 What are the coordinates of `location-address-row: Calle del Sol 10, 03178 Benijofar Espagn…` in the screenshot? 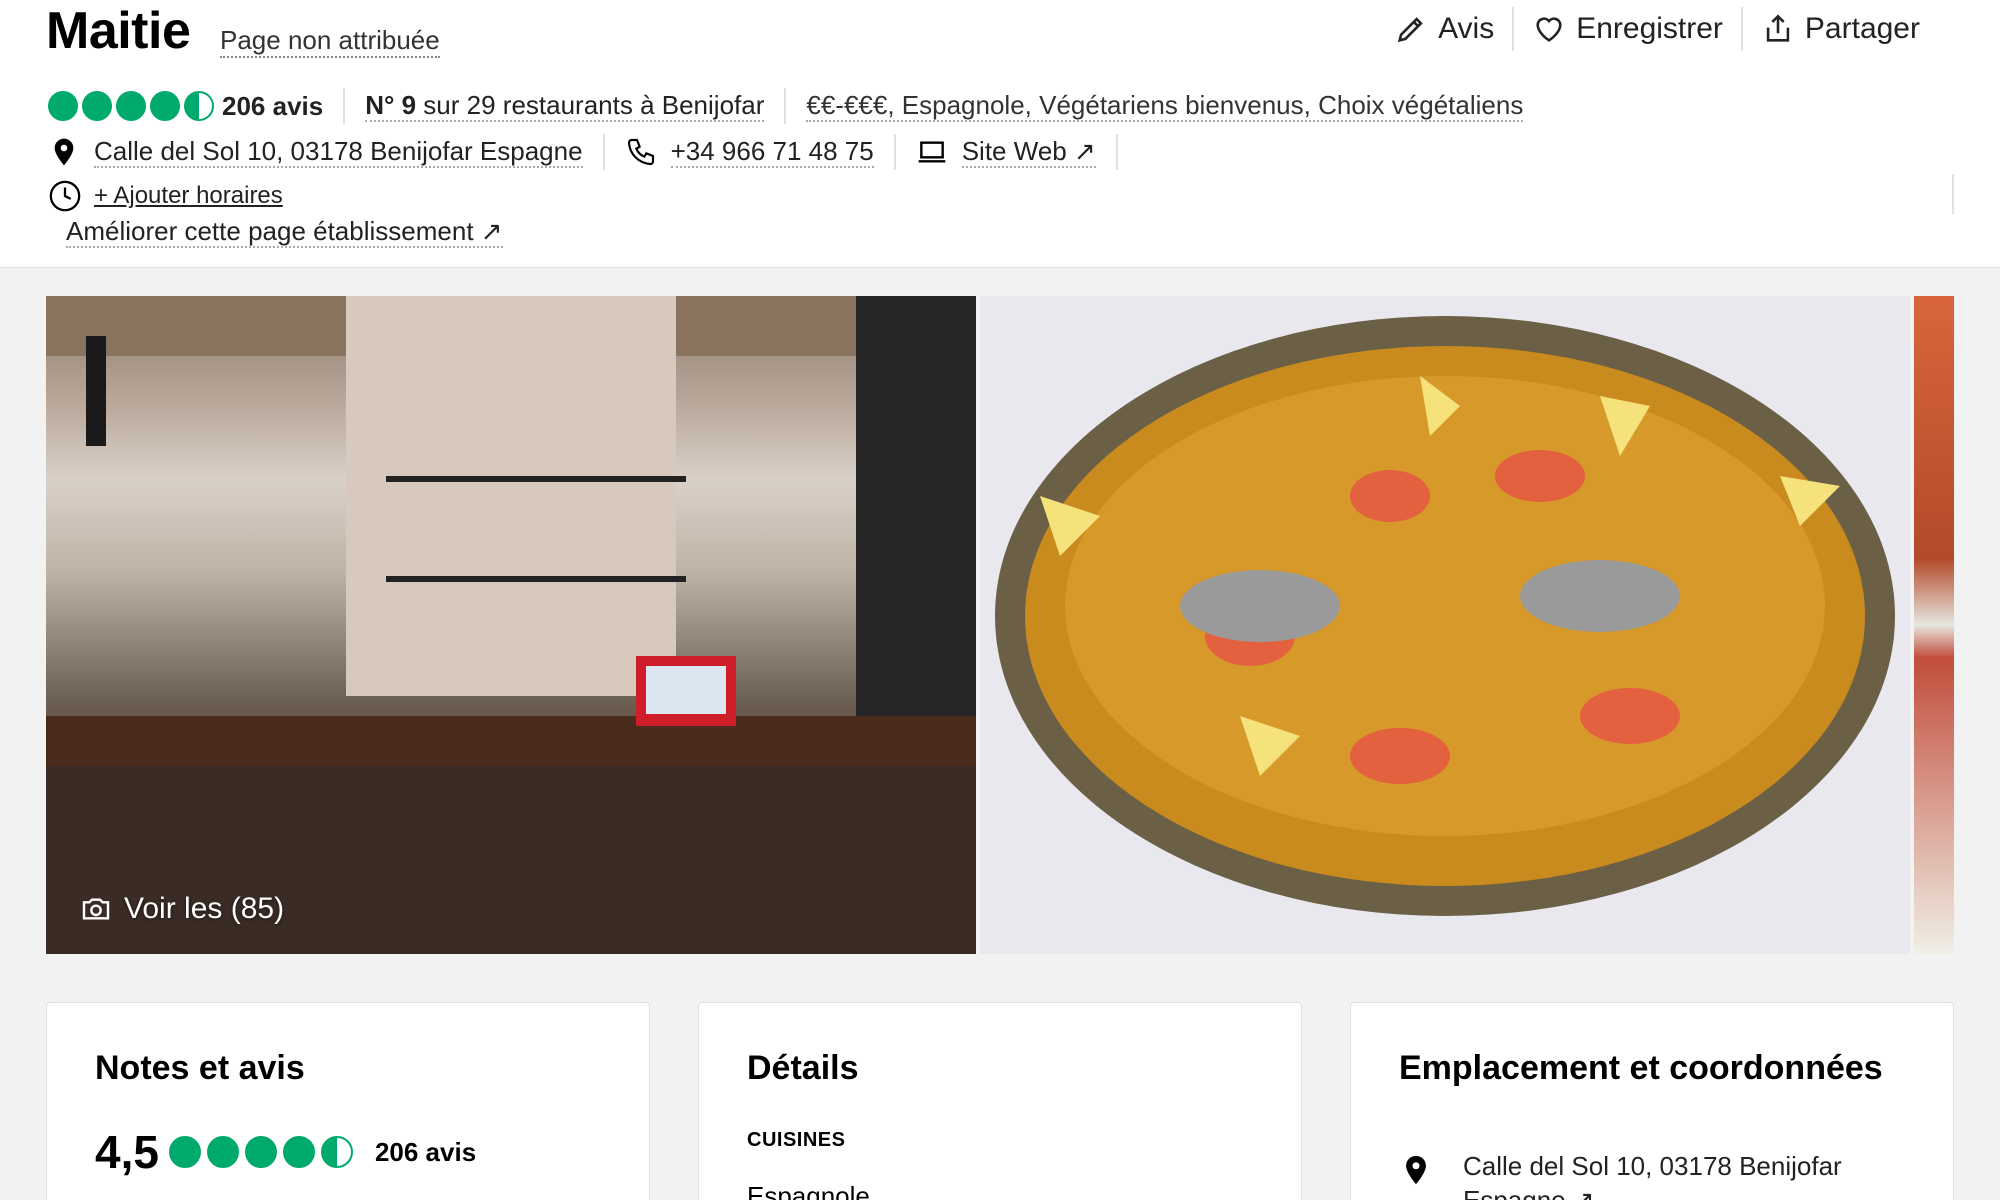 It's located at (1651, 1174).